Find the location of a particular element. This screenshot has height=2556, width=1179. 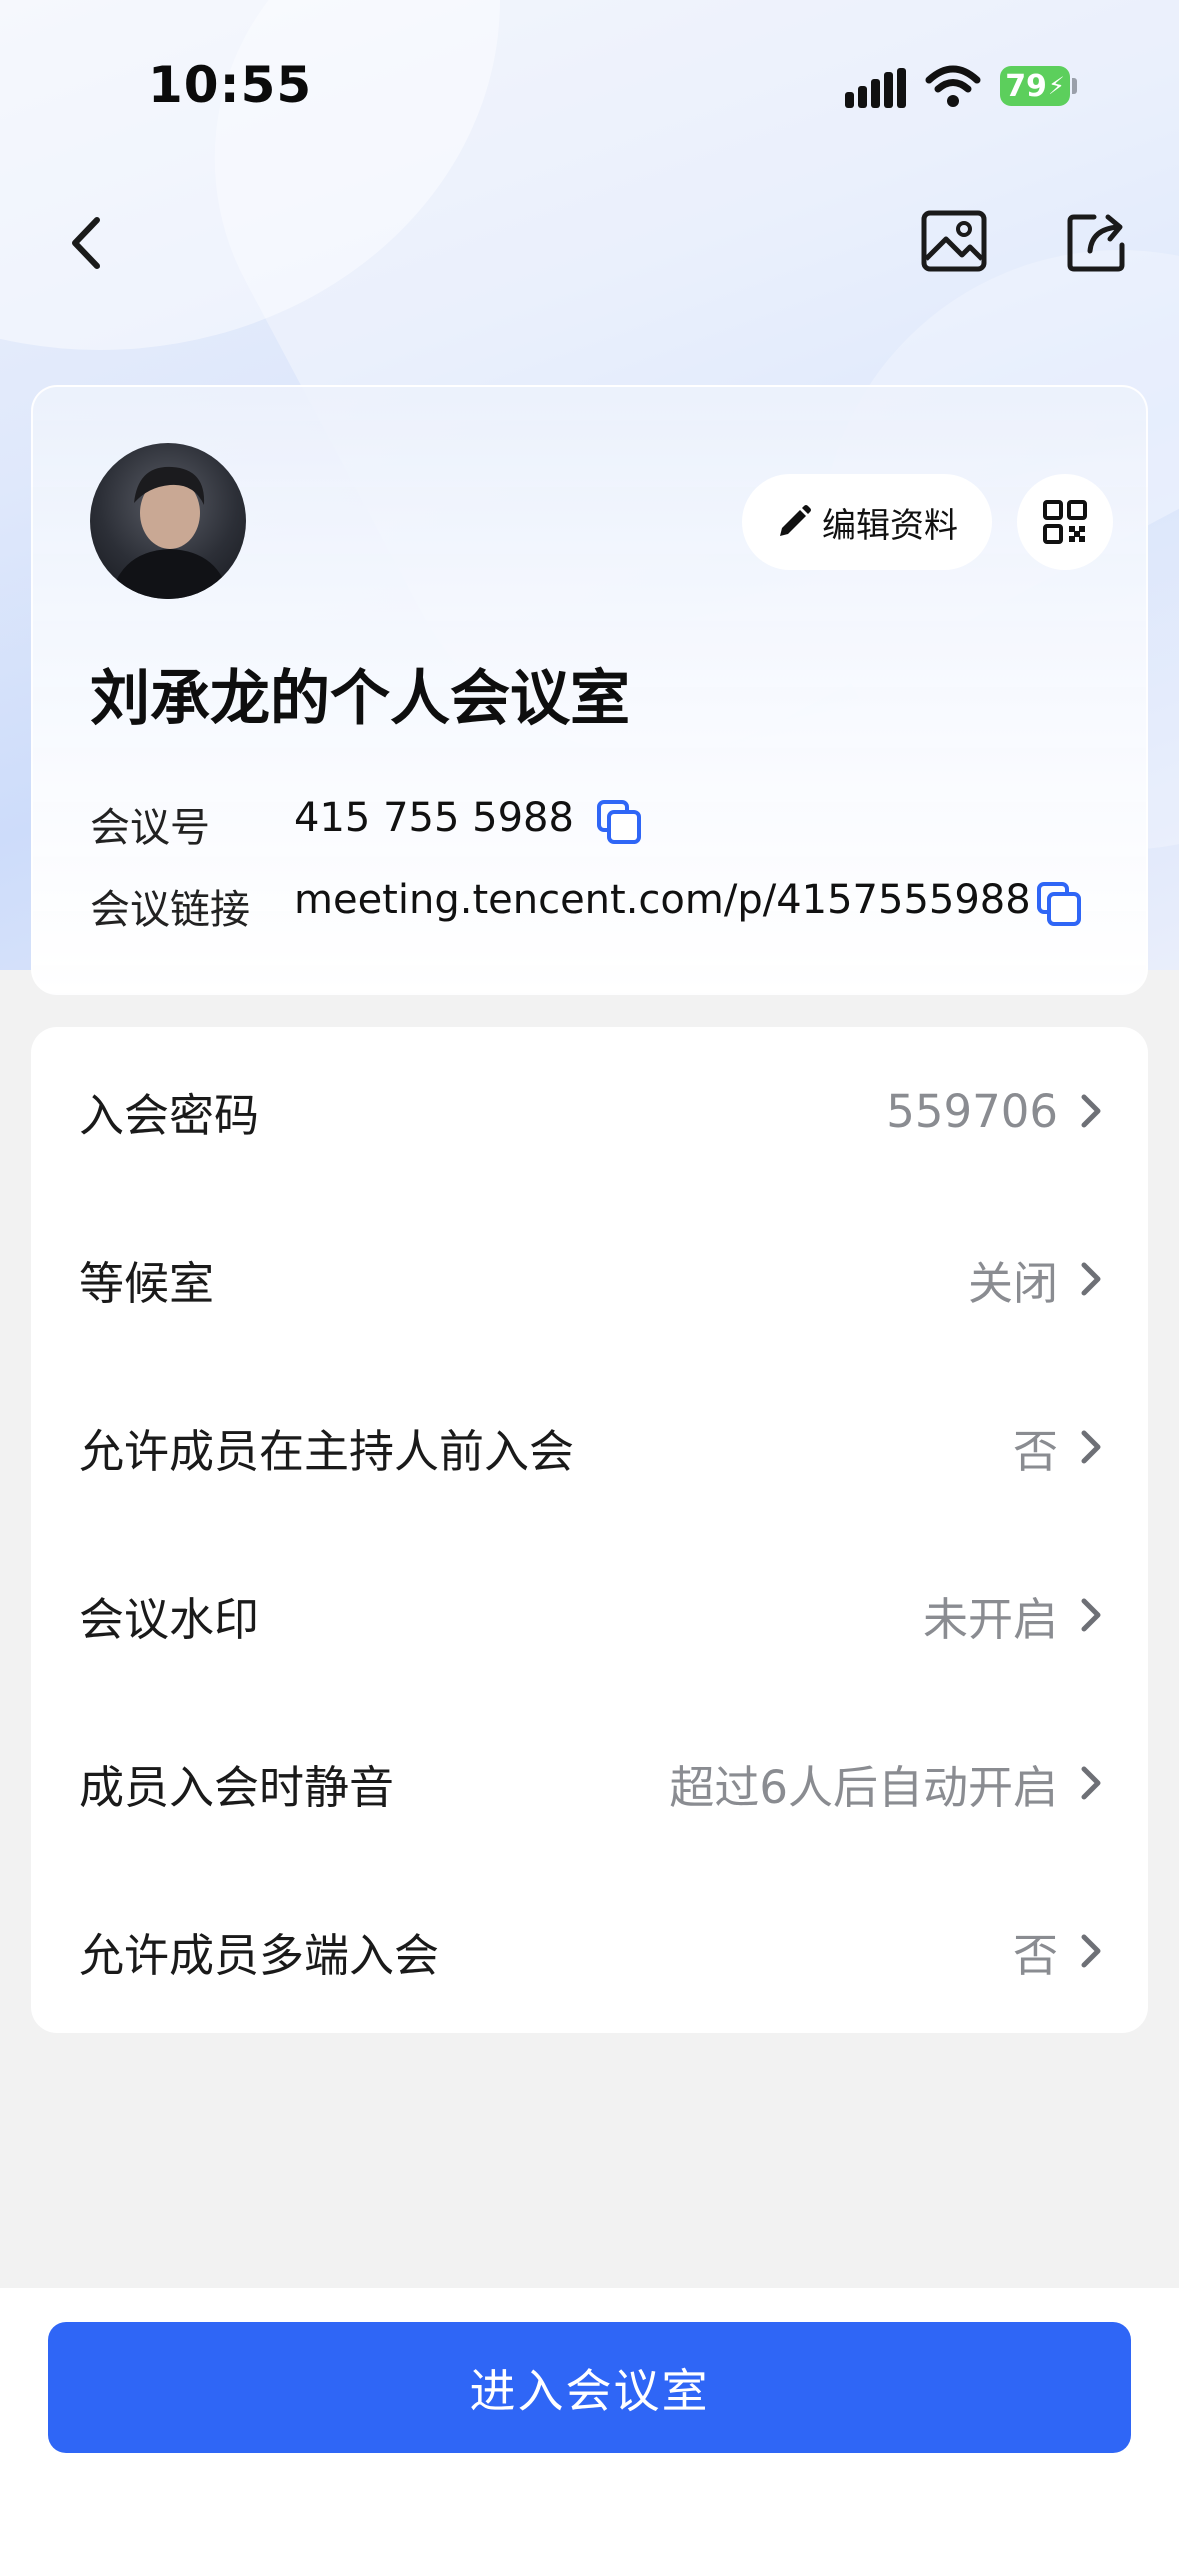

image-icon is located at coordinates (954, 241).